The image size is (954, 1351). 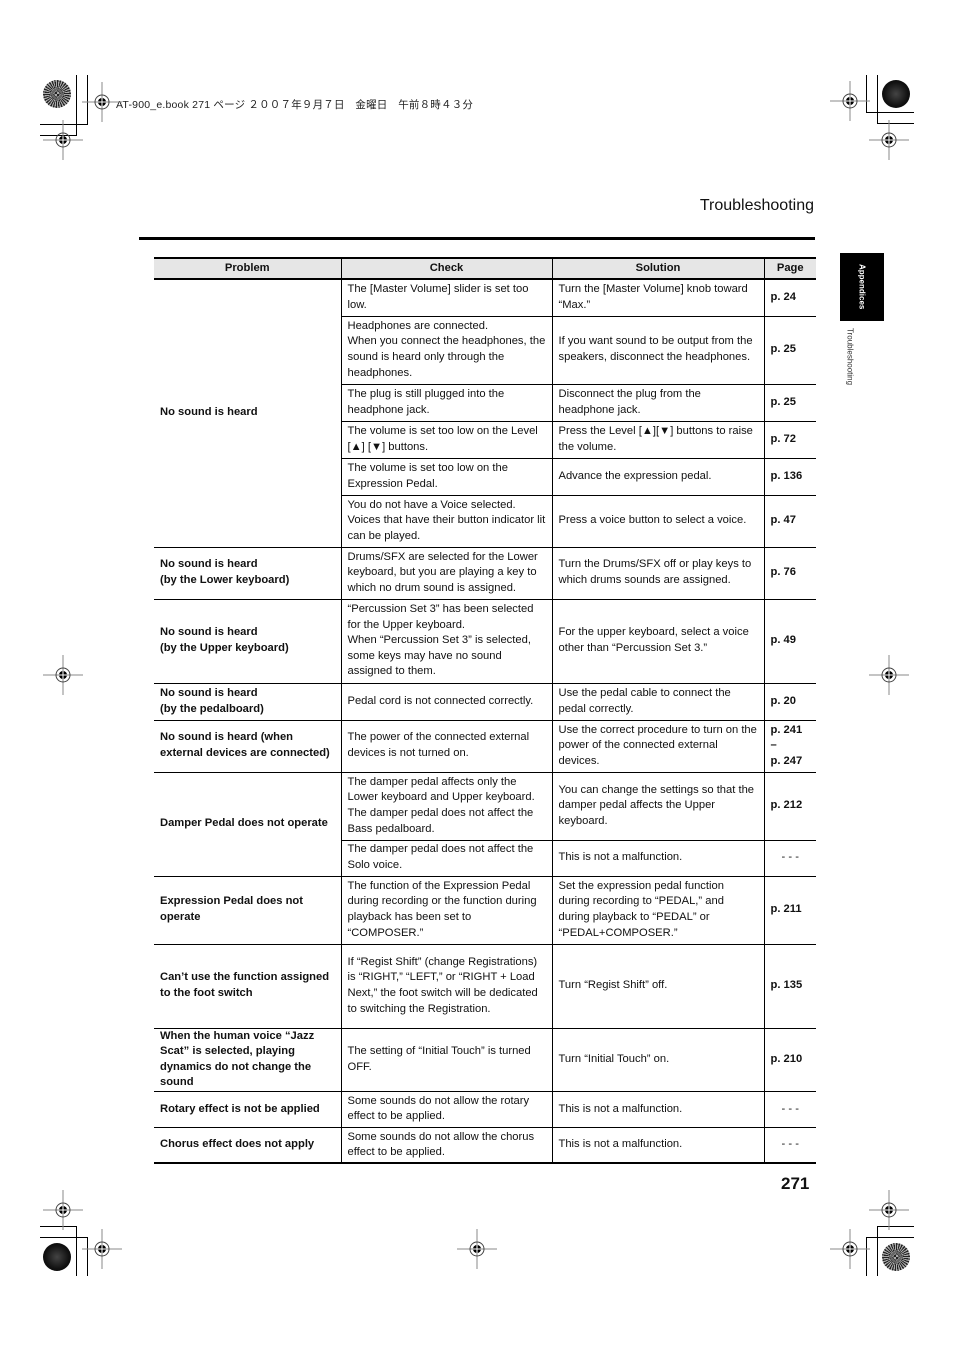 What do you see at coordinates (756, 205) in the screenshot?
I see `running-header-title: Troubleshooting` at bounding box center [756, 205].